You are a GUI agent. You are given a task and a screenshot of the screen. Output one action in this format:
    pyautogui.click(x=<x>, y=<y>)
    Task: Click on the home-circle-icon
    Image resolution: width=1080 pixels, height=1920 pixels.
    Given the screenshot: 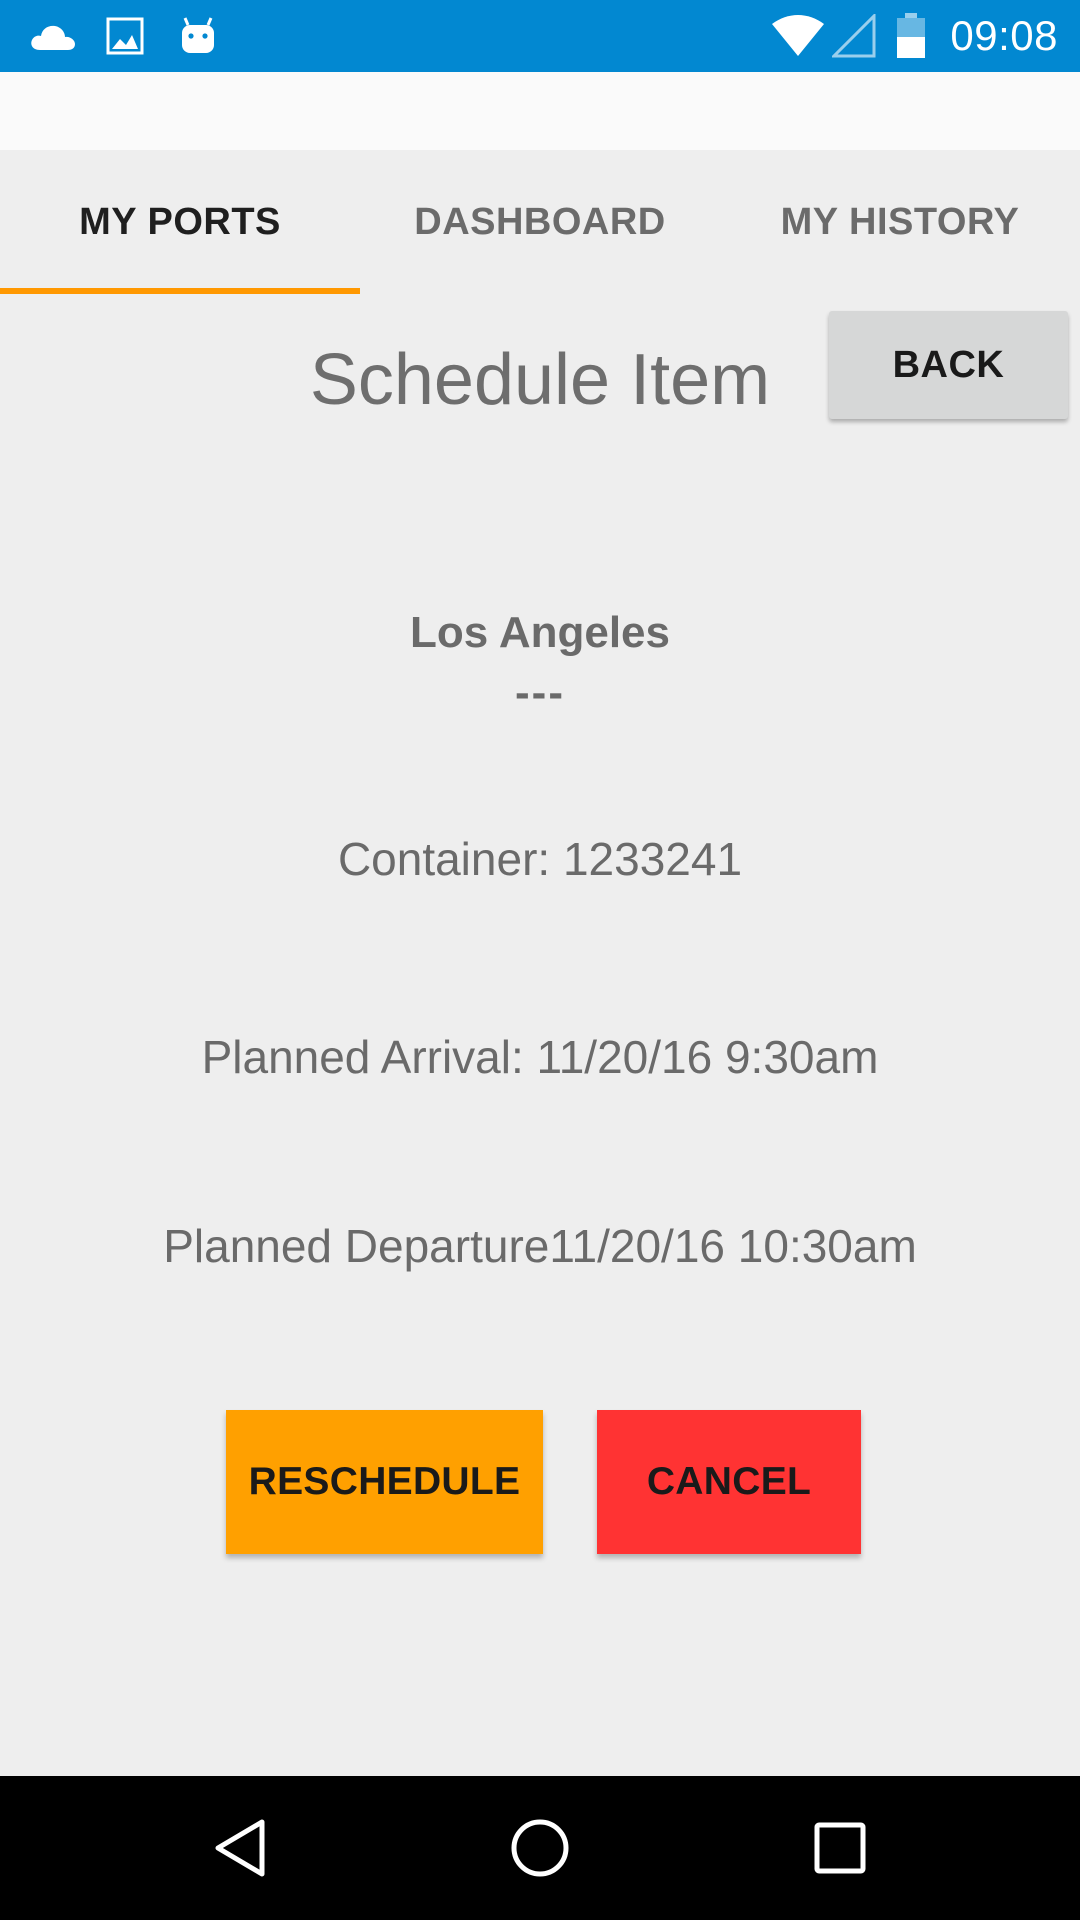 What is the action you would take?
    pyautogui.click(x=540, y=1848)
    